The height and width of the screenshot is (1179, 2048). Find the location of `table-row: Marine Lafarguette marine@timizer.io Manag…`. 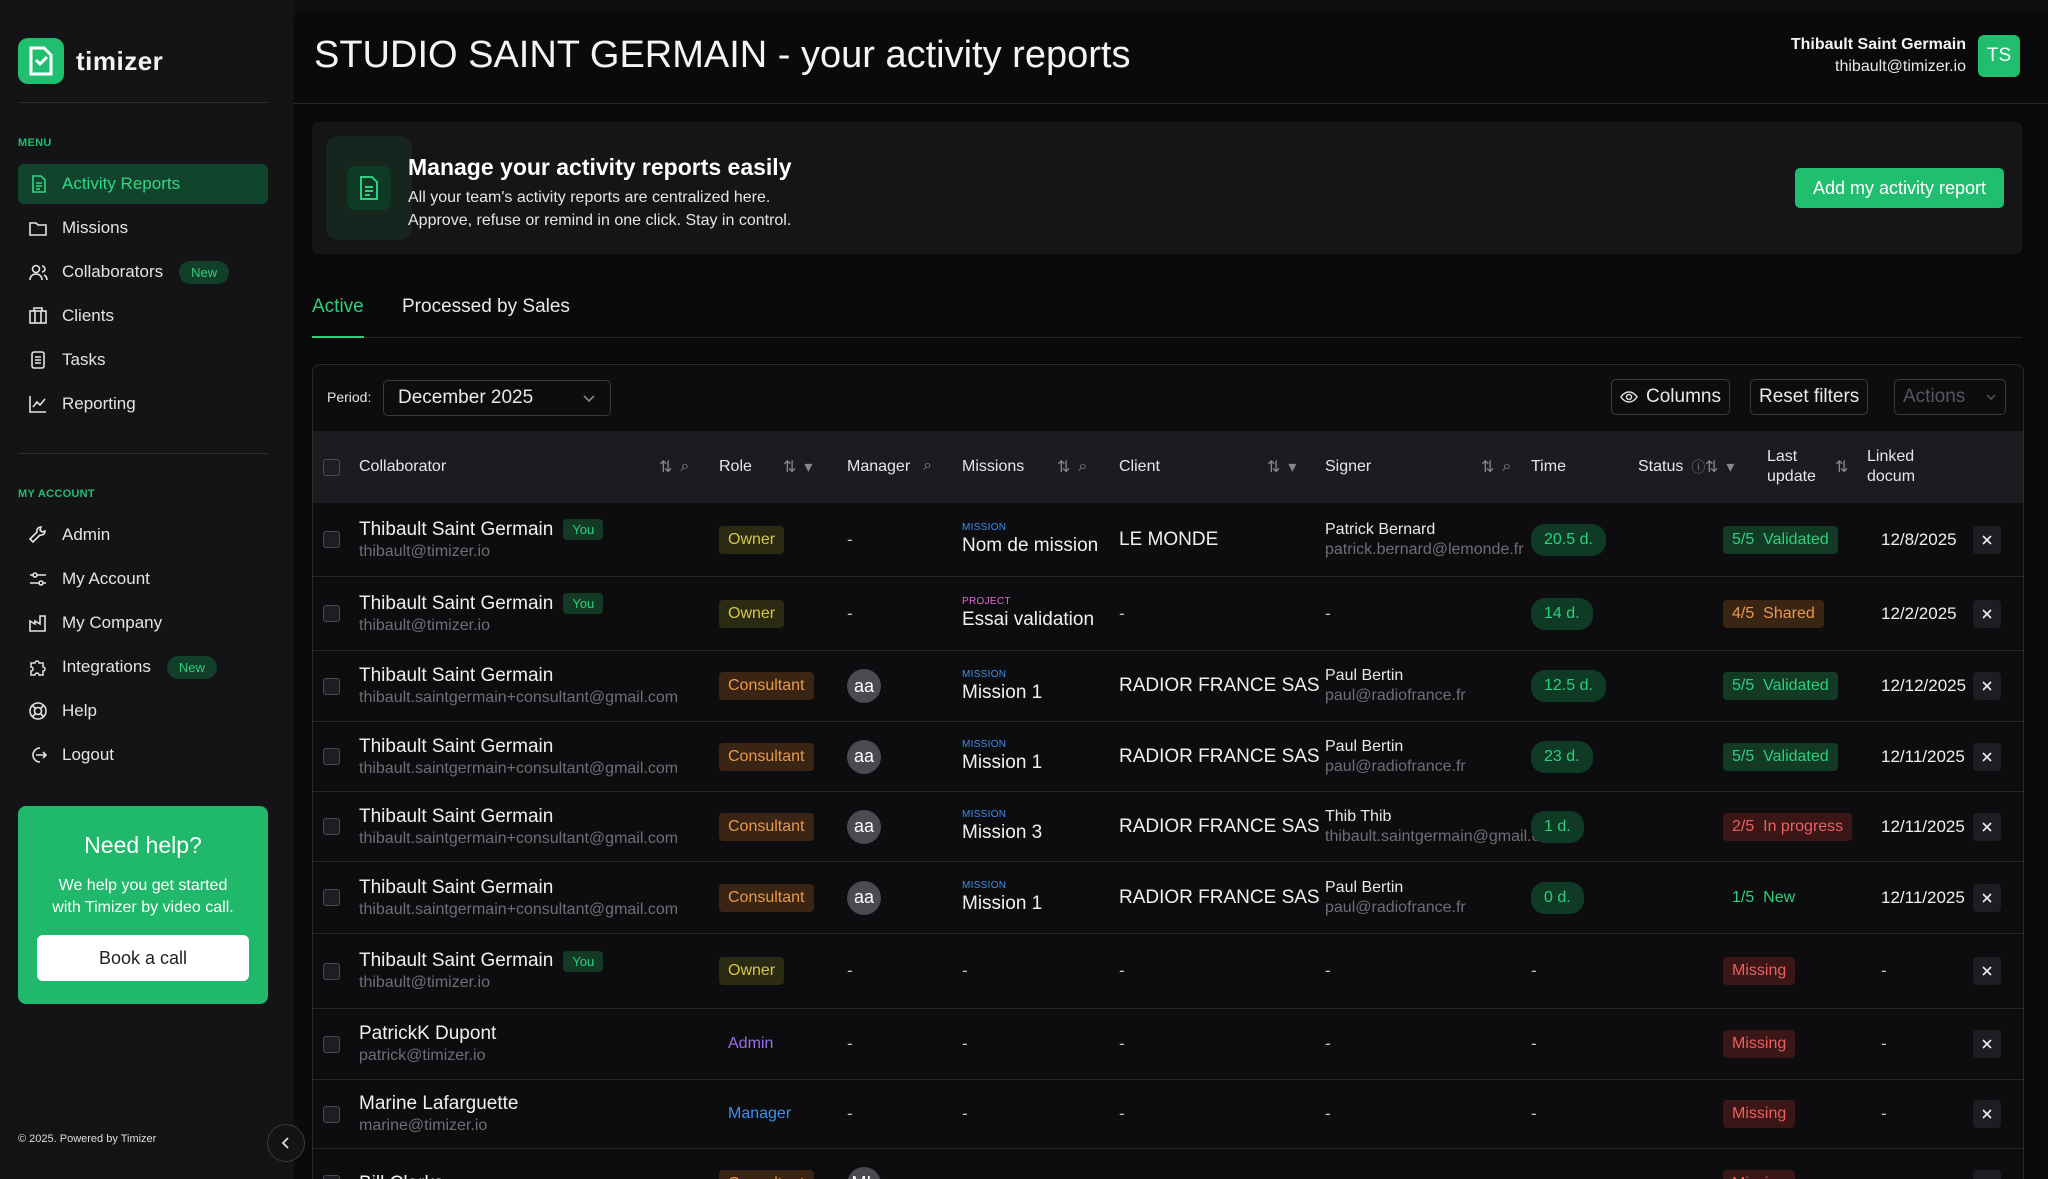

table-row: Marine Lafarguette marine@timizer.io Manag… is located at coordinates (1168, 1114).